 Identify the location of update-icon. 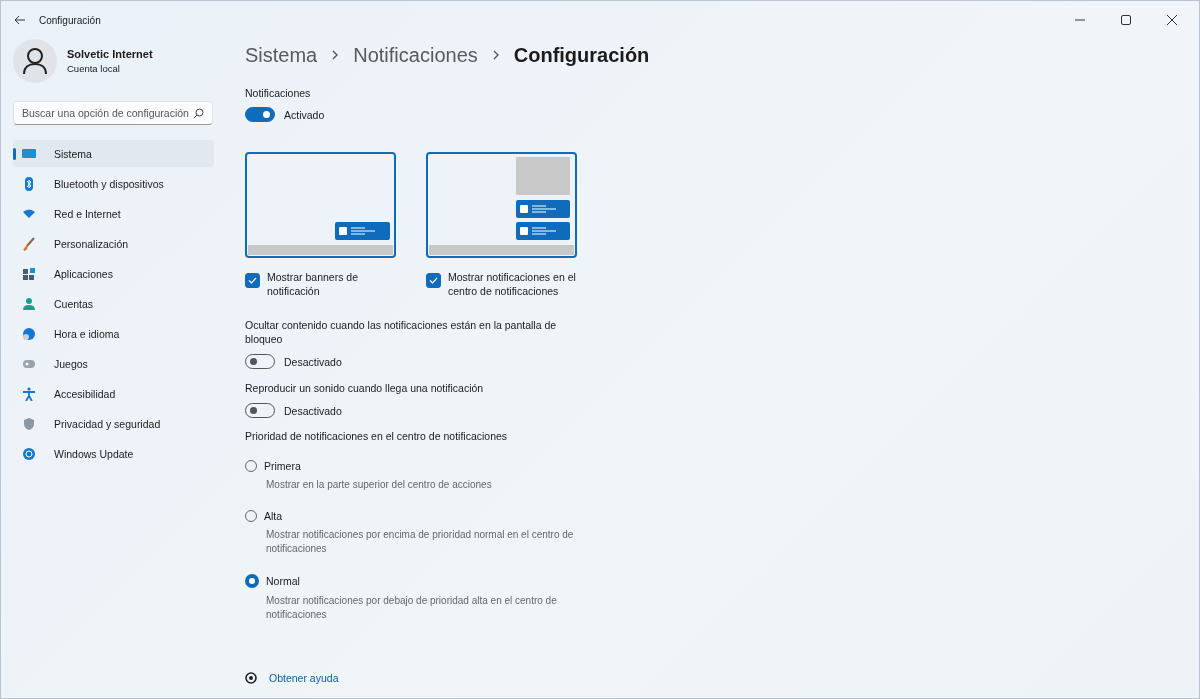
(29, 453).